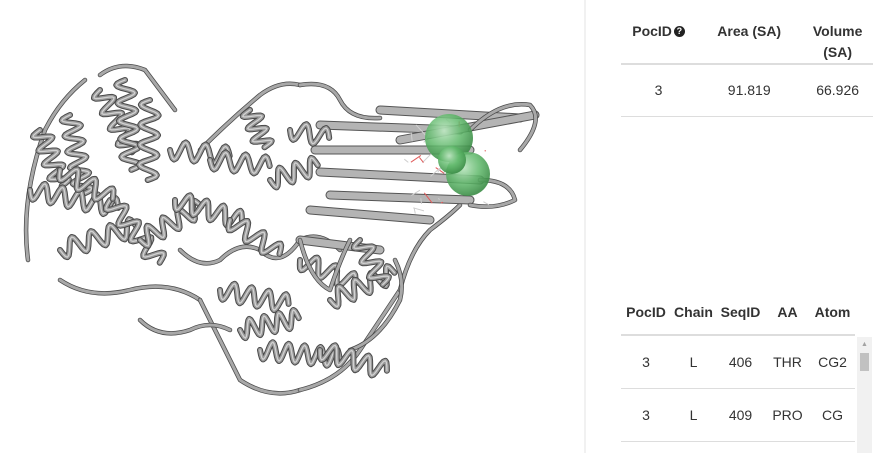  I want to click on cell-aa: PRO, so click(787, 415).